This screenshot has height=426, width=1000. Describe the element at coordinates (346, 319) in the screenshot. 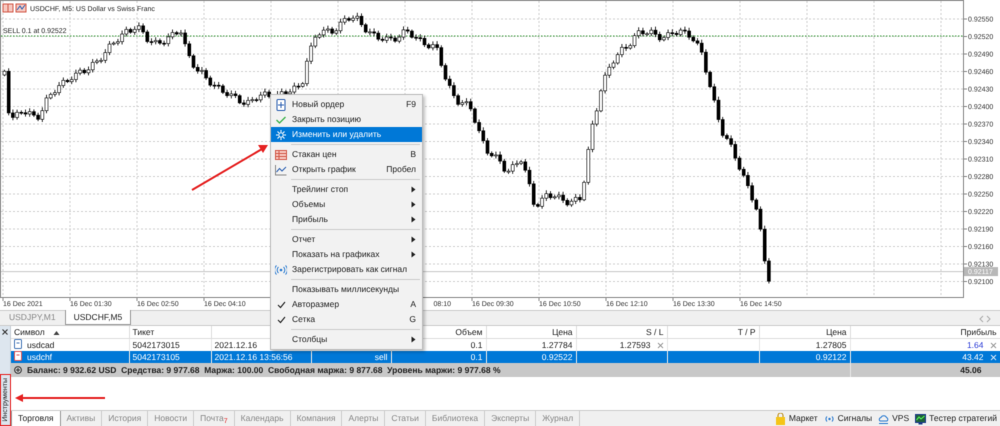

I see `menu-item: Сетка G` at that location.